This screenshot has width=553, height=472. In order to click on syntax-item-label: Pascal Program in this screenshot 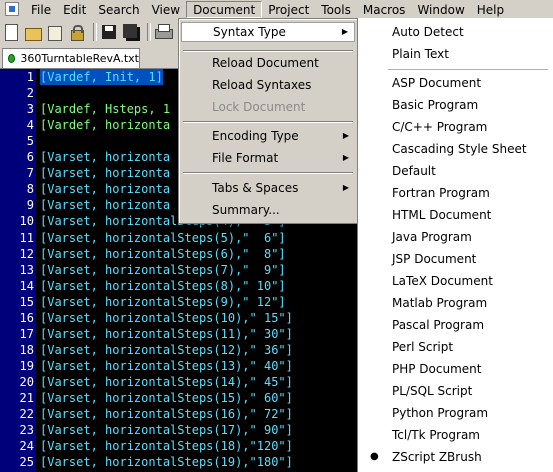, I will do `click(438, 325)`.